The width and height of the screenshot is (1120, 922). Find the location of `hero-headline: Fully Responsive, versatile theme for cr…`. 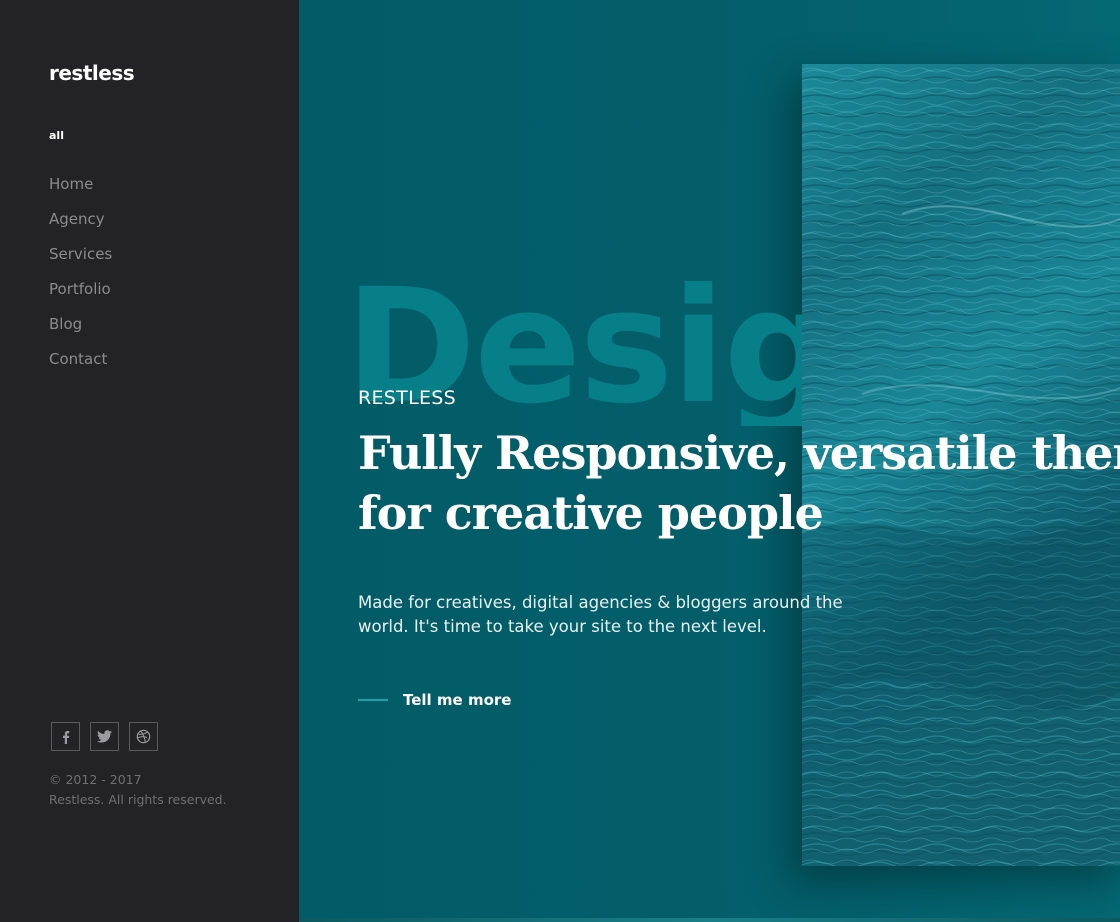

hero-headline: Fully Responsive, versatile theme for cr… is located at coordinates (739, 483).